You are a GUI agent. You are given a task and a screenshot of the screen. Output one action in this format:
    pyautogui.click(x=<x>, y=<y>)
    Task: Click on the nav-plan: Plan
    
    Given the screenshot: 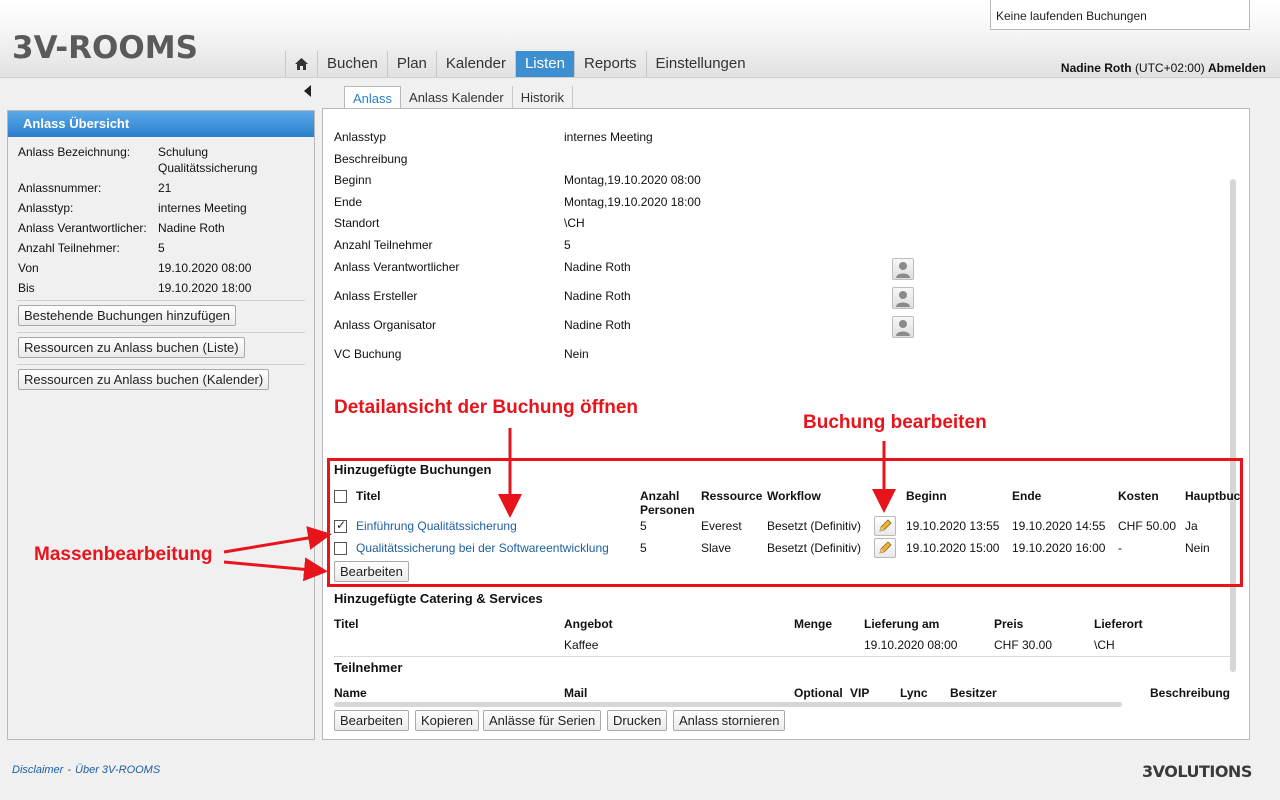 What is the action you would take?
    pyautogui.click(x=411, y=64)
    